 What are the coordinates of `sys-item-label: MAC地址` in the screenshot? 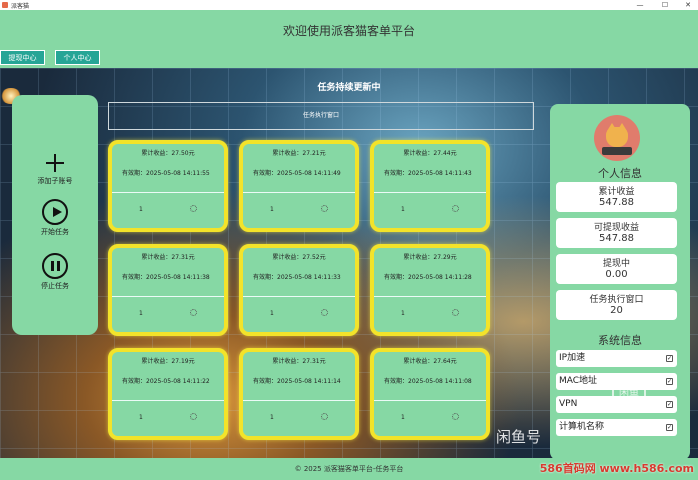 It's located at (578, 381).